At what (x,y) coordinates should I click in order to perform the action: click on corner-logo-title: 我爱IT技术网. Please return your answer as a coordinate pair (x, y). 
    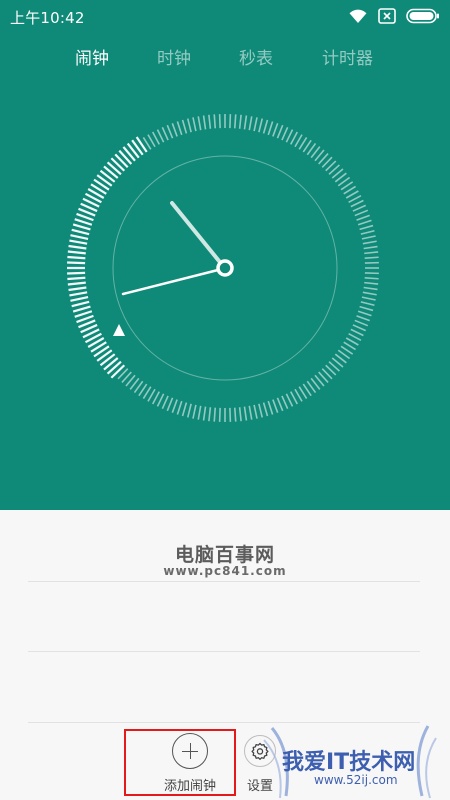
    Looking at the image, I should click on (349, 762).